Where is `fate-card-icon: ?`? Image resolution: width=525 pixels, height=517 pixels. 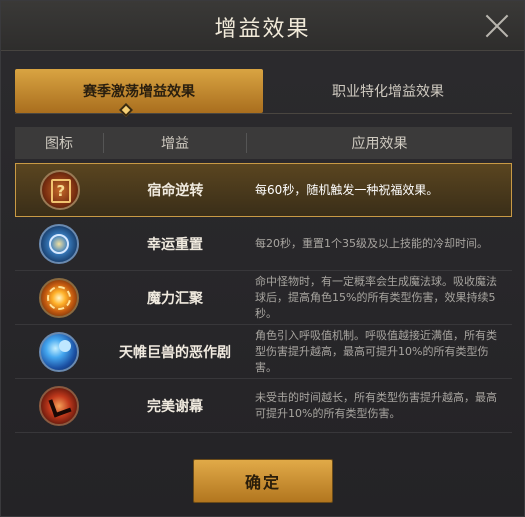
fate-card-icon: ? is located at coordinates (59, 190).